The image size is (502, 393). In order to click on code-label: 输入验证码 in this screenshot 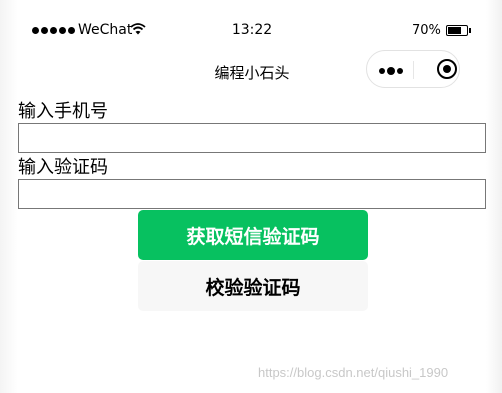, I will do `click(63, 167)`.